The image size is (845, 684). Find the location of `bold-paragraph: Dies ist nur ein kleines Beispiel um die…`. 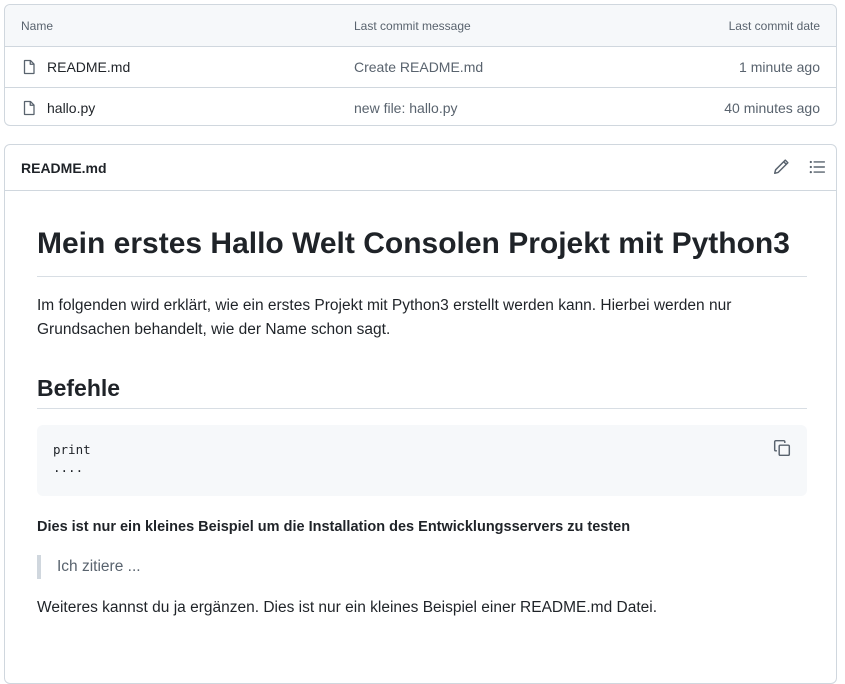

bold-paragraph: Dies ist nur ein kleines Beispiel um die… is located at coordinates (334, 527).